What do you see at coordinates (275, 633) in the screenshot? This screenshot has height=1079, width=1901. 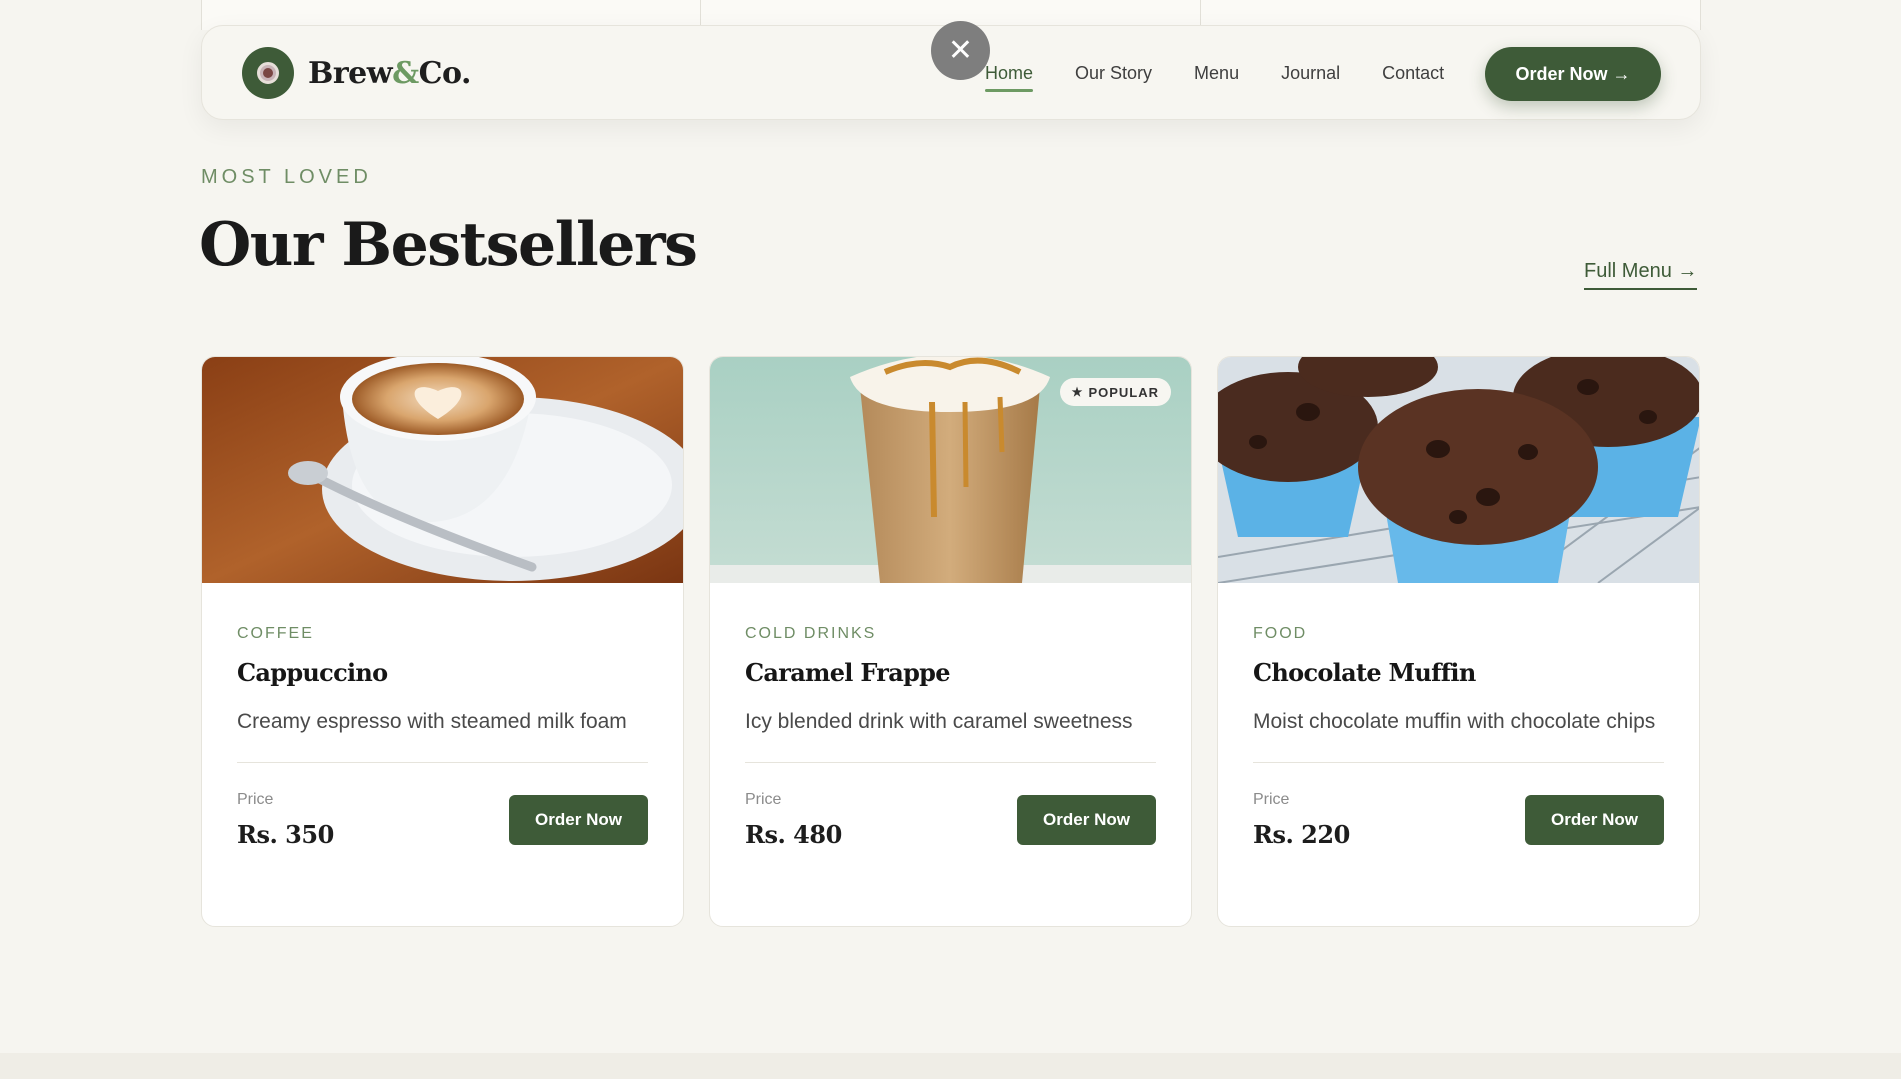 I see `product-category: COFFEE` at bounding box center [275, 633].